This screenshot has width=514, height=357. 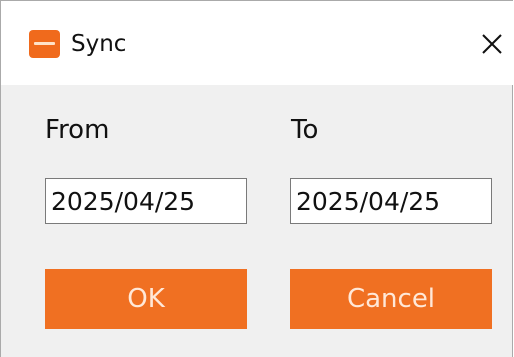 I want to click on ok-button: OK, so click(x=146, y=299).